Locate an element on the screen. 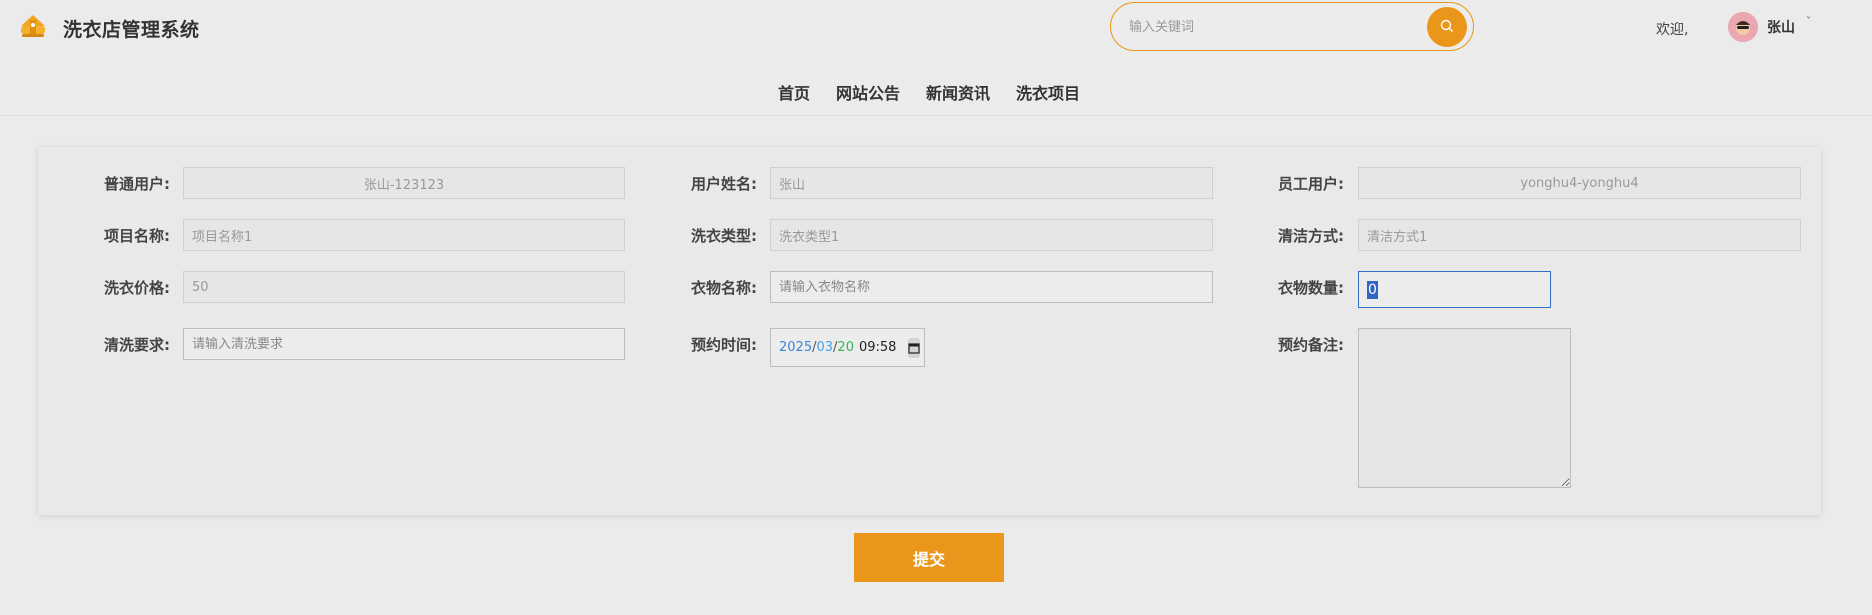  clean-method-label: 清洁方式: is located at coordinates (1311, 236).